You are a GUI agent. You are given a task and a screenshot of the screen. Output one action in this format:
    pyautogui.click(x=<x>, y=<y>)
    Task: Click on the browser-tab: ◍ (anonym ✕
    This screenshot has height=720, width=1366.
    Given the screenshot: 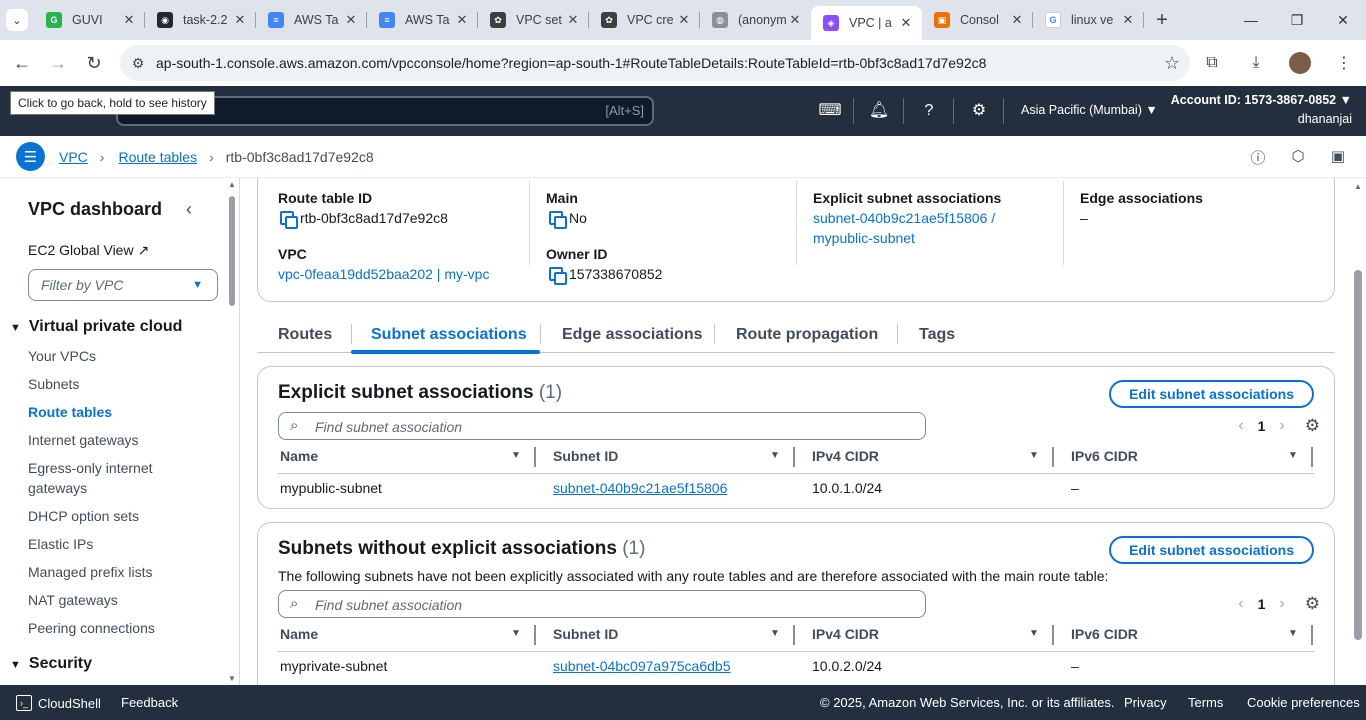 What is the action you would take?
    pyautogui.click(x=755, y=20)
    